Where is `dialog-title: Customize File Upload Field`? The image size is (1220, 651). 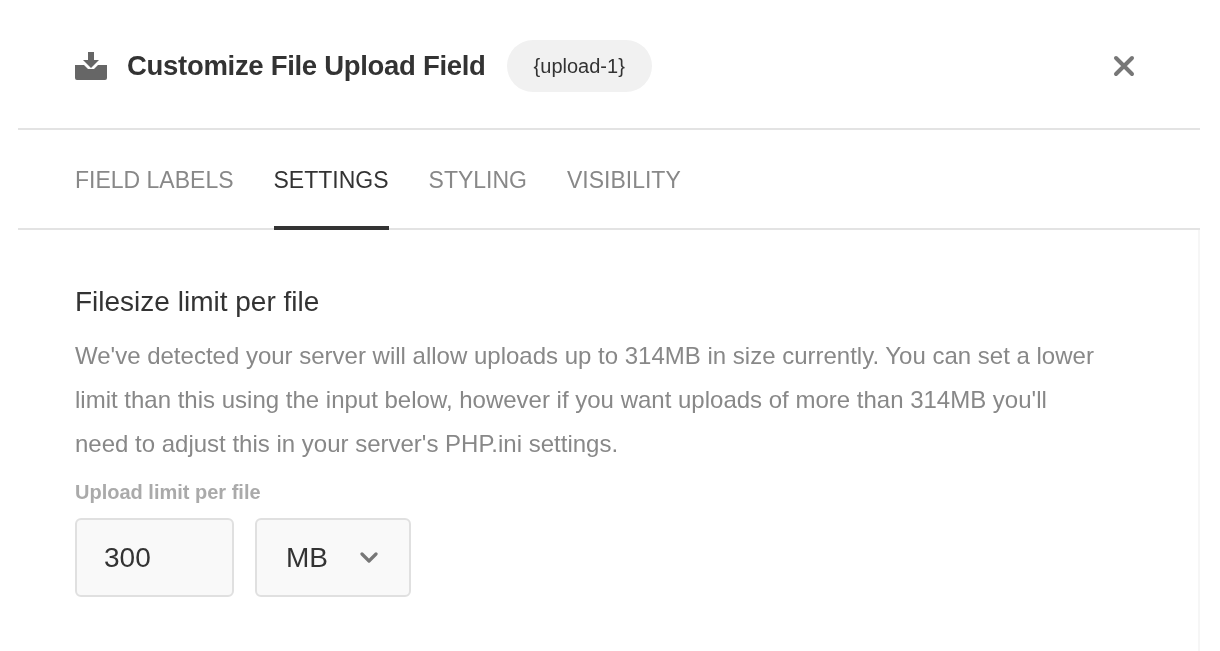 dialog-title: Customize File Upload Field is located at coordinates (306, 66).